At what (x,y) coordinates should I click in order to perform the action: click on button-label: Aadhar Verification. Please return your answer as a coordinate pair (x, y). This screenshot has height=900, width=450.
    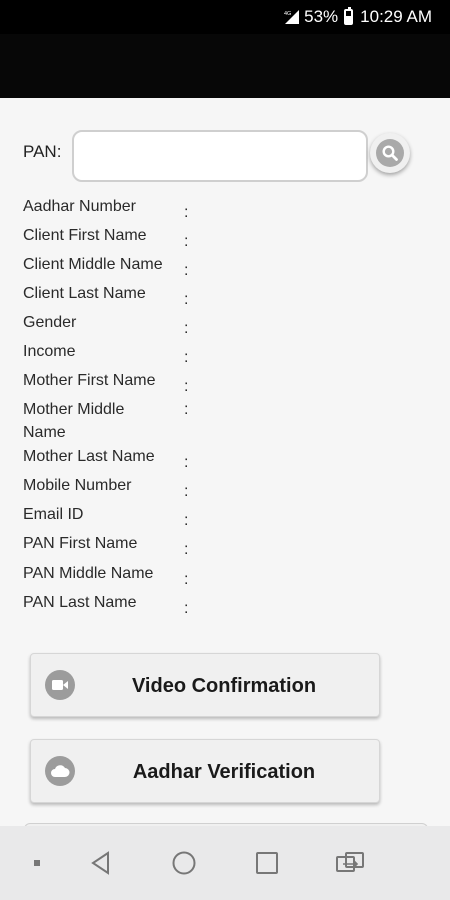
    Looking at the image, I should click on (224, 772).